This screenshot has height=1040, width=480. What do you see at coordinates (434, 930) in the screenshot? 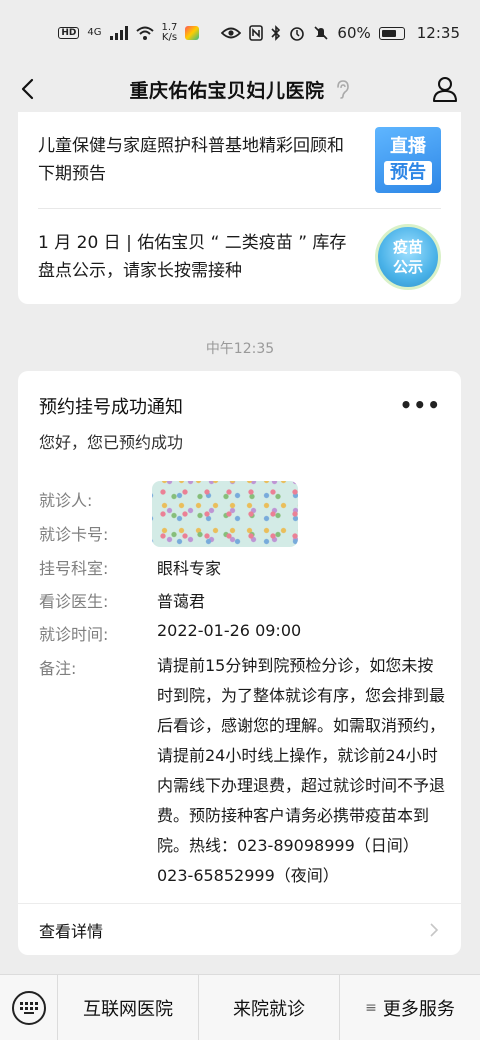
I see `chevron-right-icon` at bounding box center [434, 930].